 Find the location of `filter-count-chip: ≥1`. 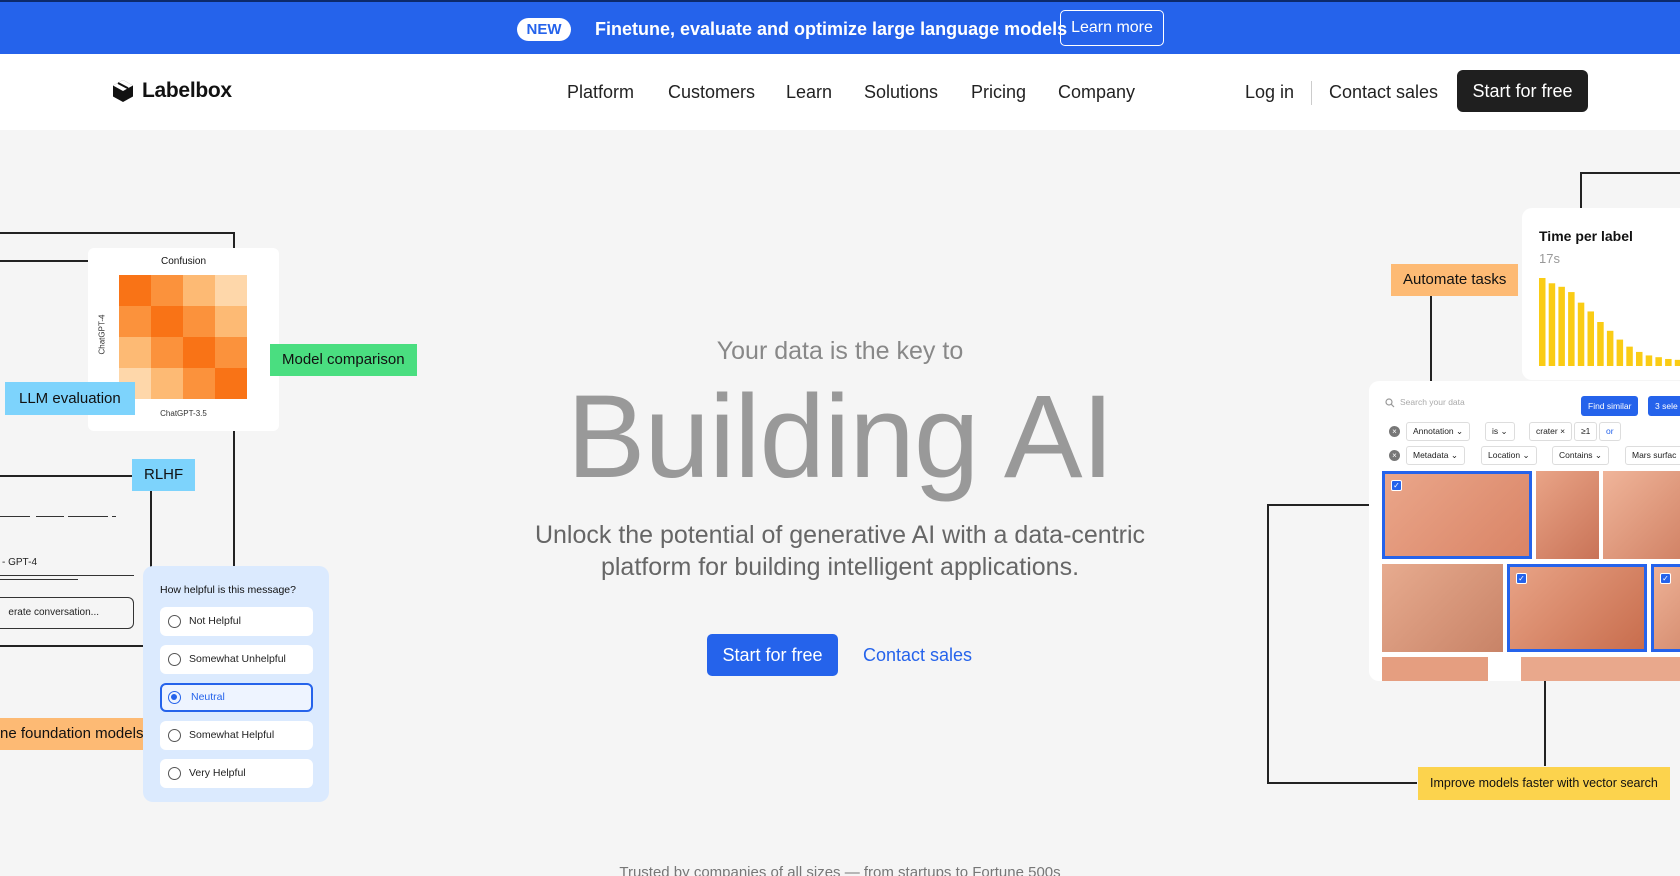

filter-count-chip: ≥1 is located at coordinates (1586, 431).